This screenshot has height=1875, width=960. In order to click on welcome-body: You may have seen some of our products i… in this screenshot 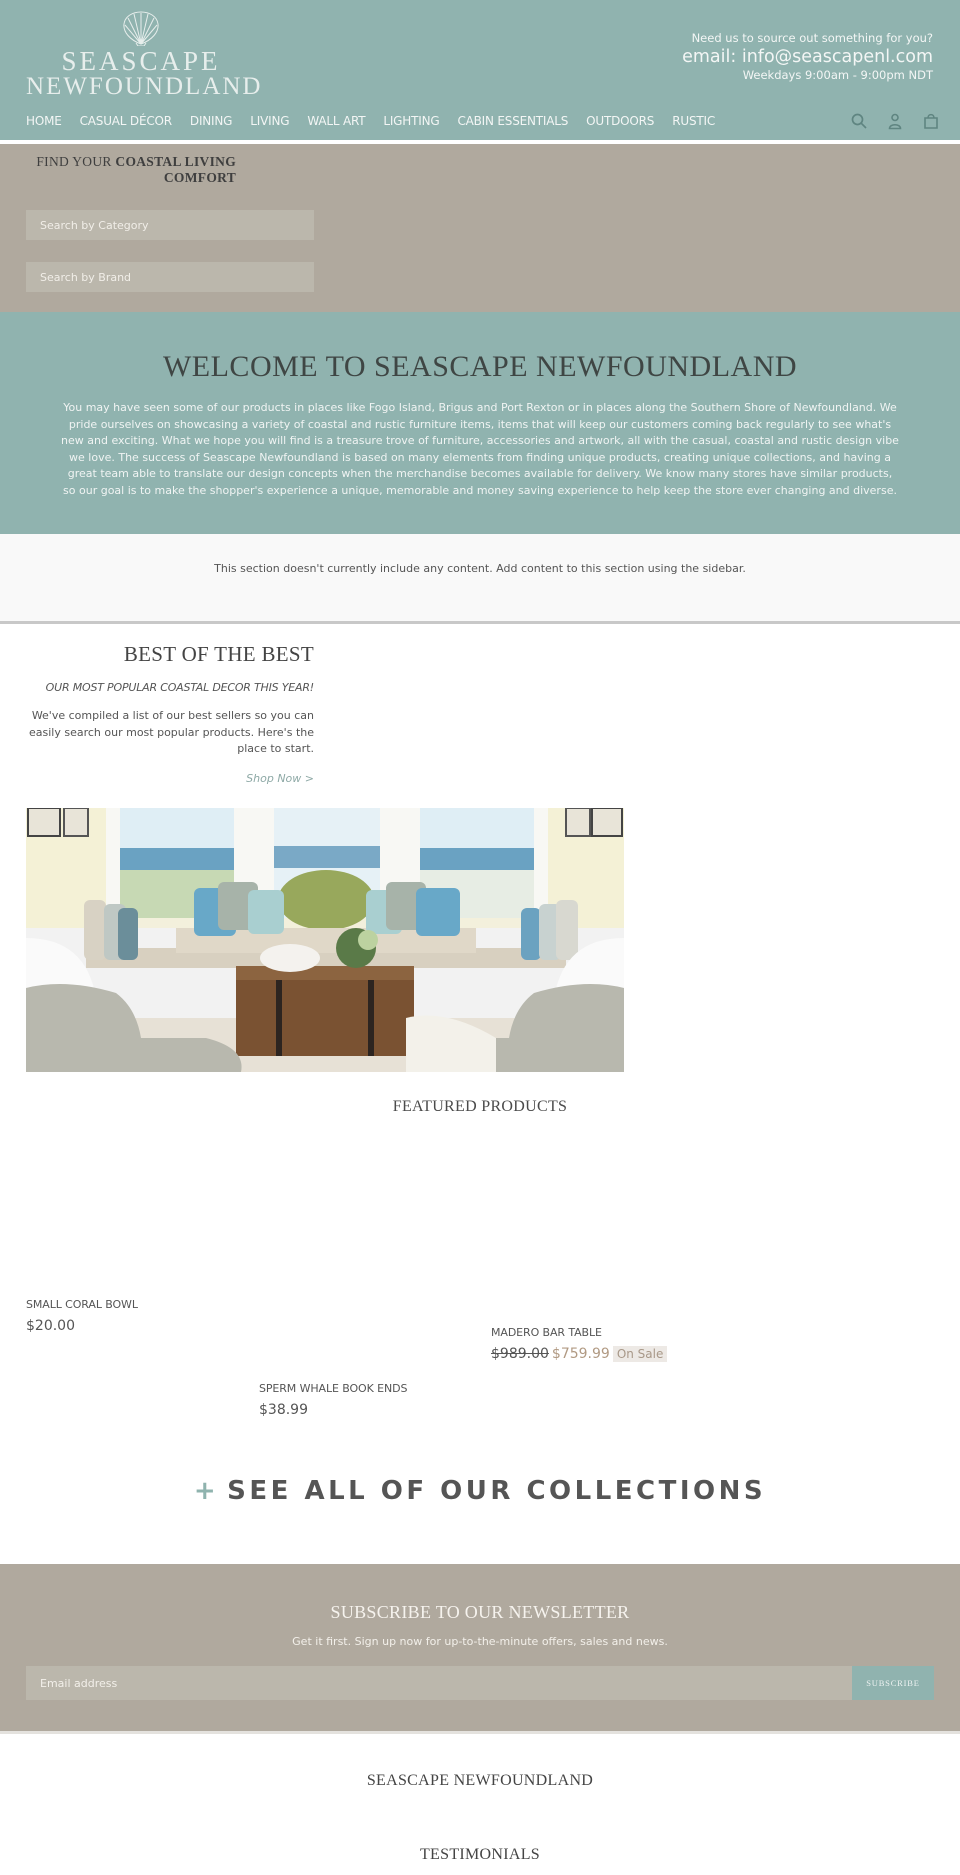, I will do `click(480, 449)`.